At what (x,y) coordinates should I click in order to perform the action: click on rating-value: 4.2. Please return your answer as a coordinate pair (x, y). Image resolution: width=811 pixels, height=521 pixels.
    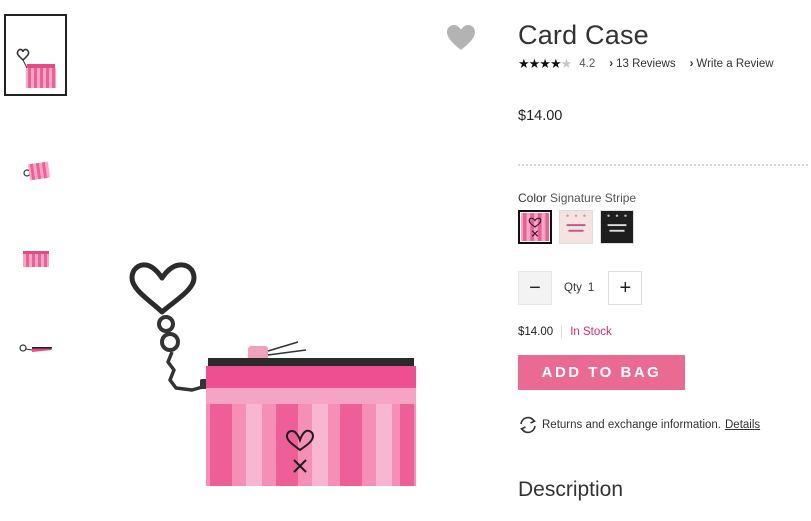
    Looking at the image, I should click on (587, 64).